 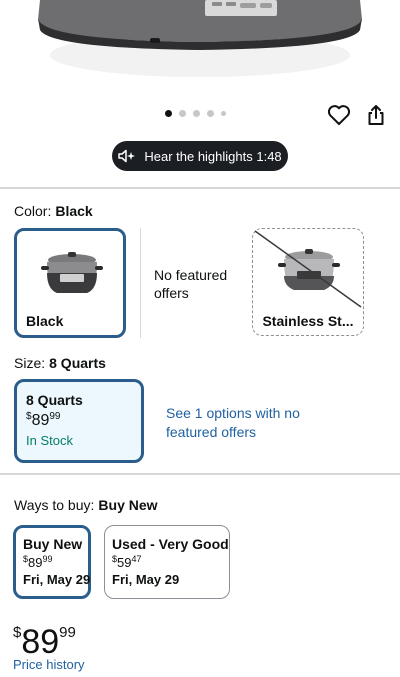 I want to click on stock-status: In Stock, so click(x=49, y=440).